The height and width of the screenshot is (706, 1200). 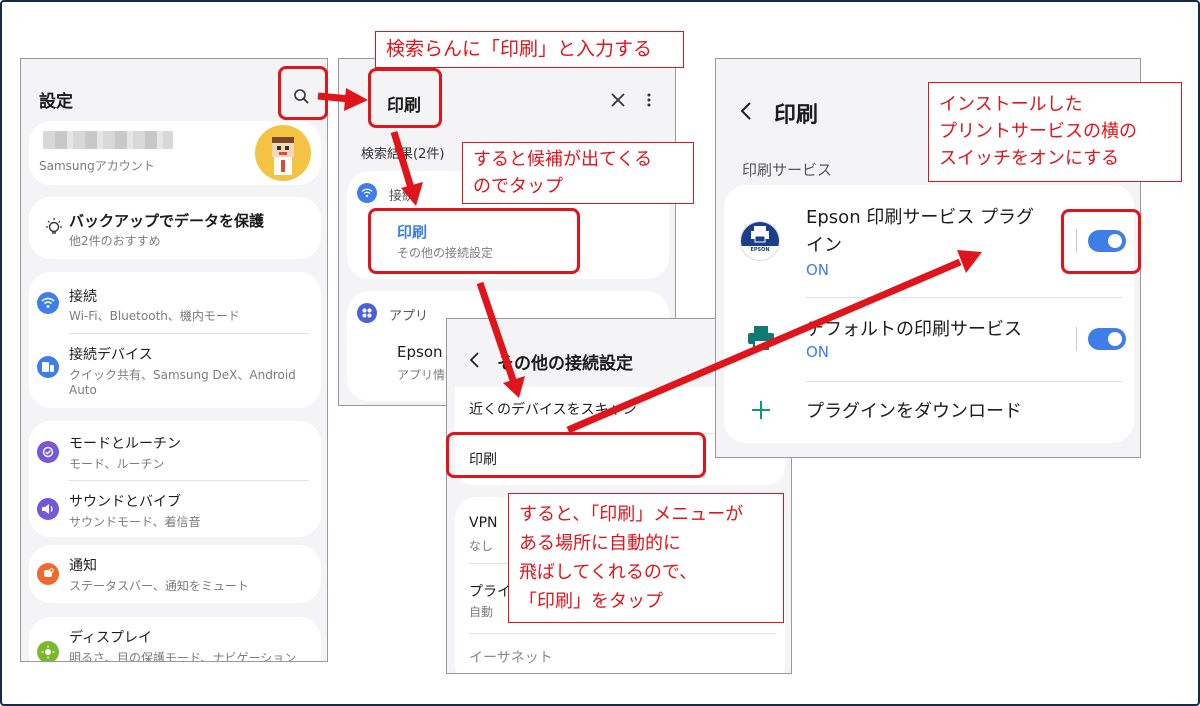 I want to click on callout-step4: インストールした プリントサービスの横の スイッチをオンにする, so click(x=1055, y=132).